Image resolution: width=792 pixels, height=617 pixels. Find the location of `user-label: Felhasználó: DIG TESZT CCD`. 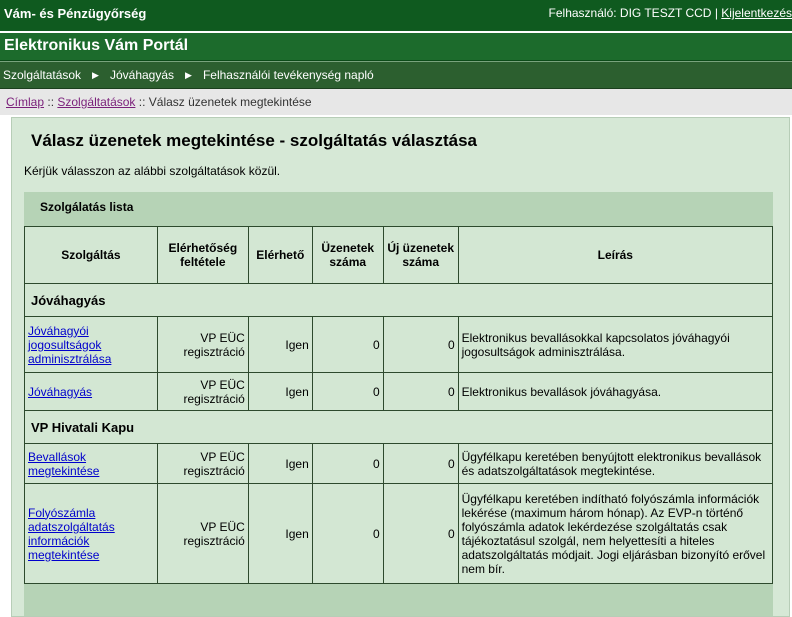

user-label: Felhasználó: DIG TESZT CCD is located at coordinates (630, 13).